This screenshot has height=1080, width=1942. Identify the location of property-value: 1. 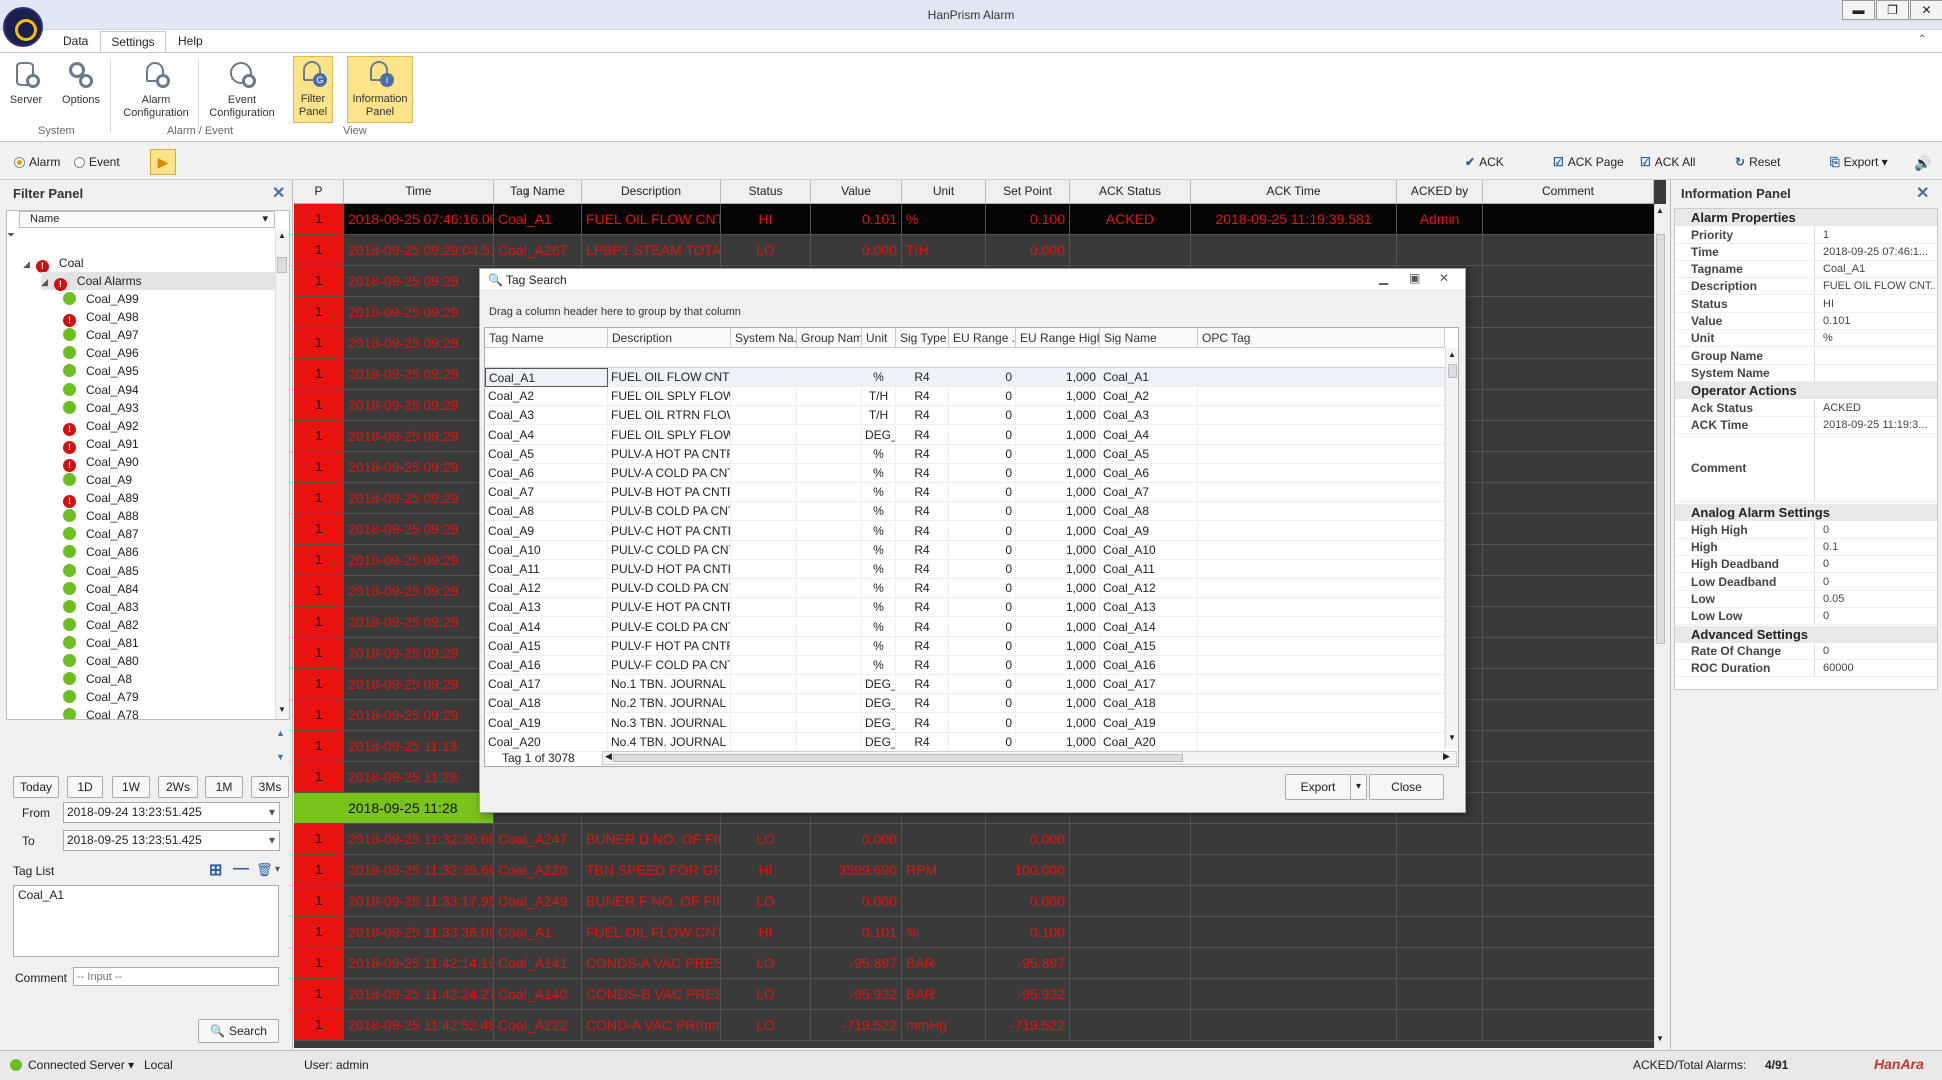
(1879, 235).